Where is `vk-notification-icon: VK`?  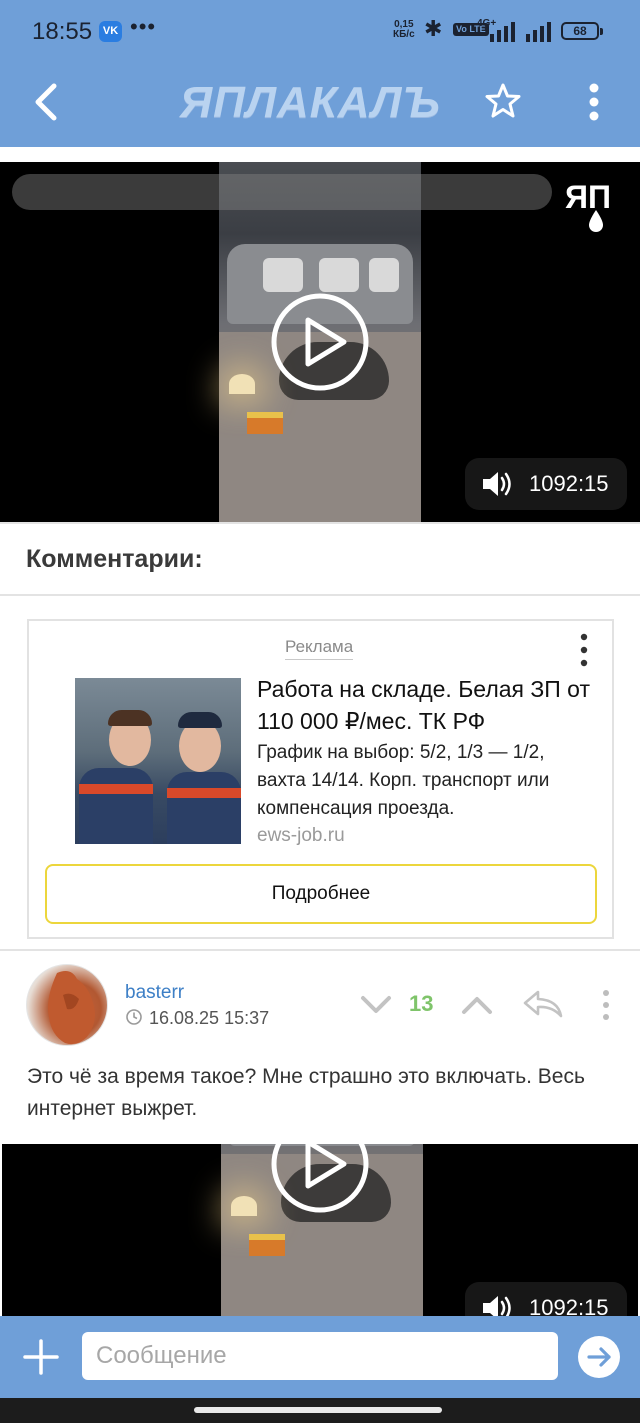
vk-notification-icon: VK is located at coordinates (110, 31).